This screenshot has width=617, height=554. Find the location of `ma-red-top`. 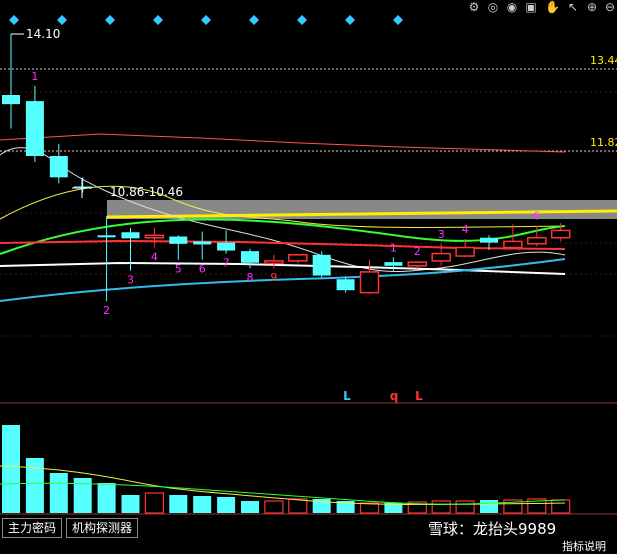

ma-red-top is located at coordinates (283, 143).